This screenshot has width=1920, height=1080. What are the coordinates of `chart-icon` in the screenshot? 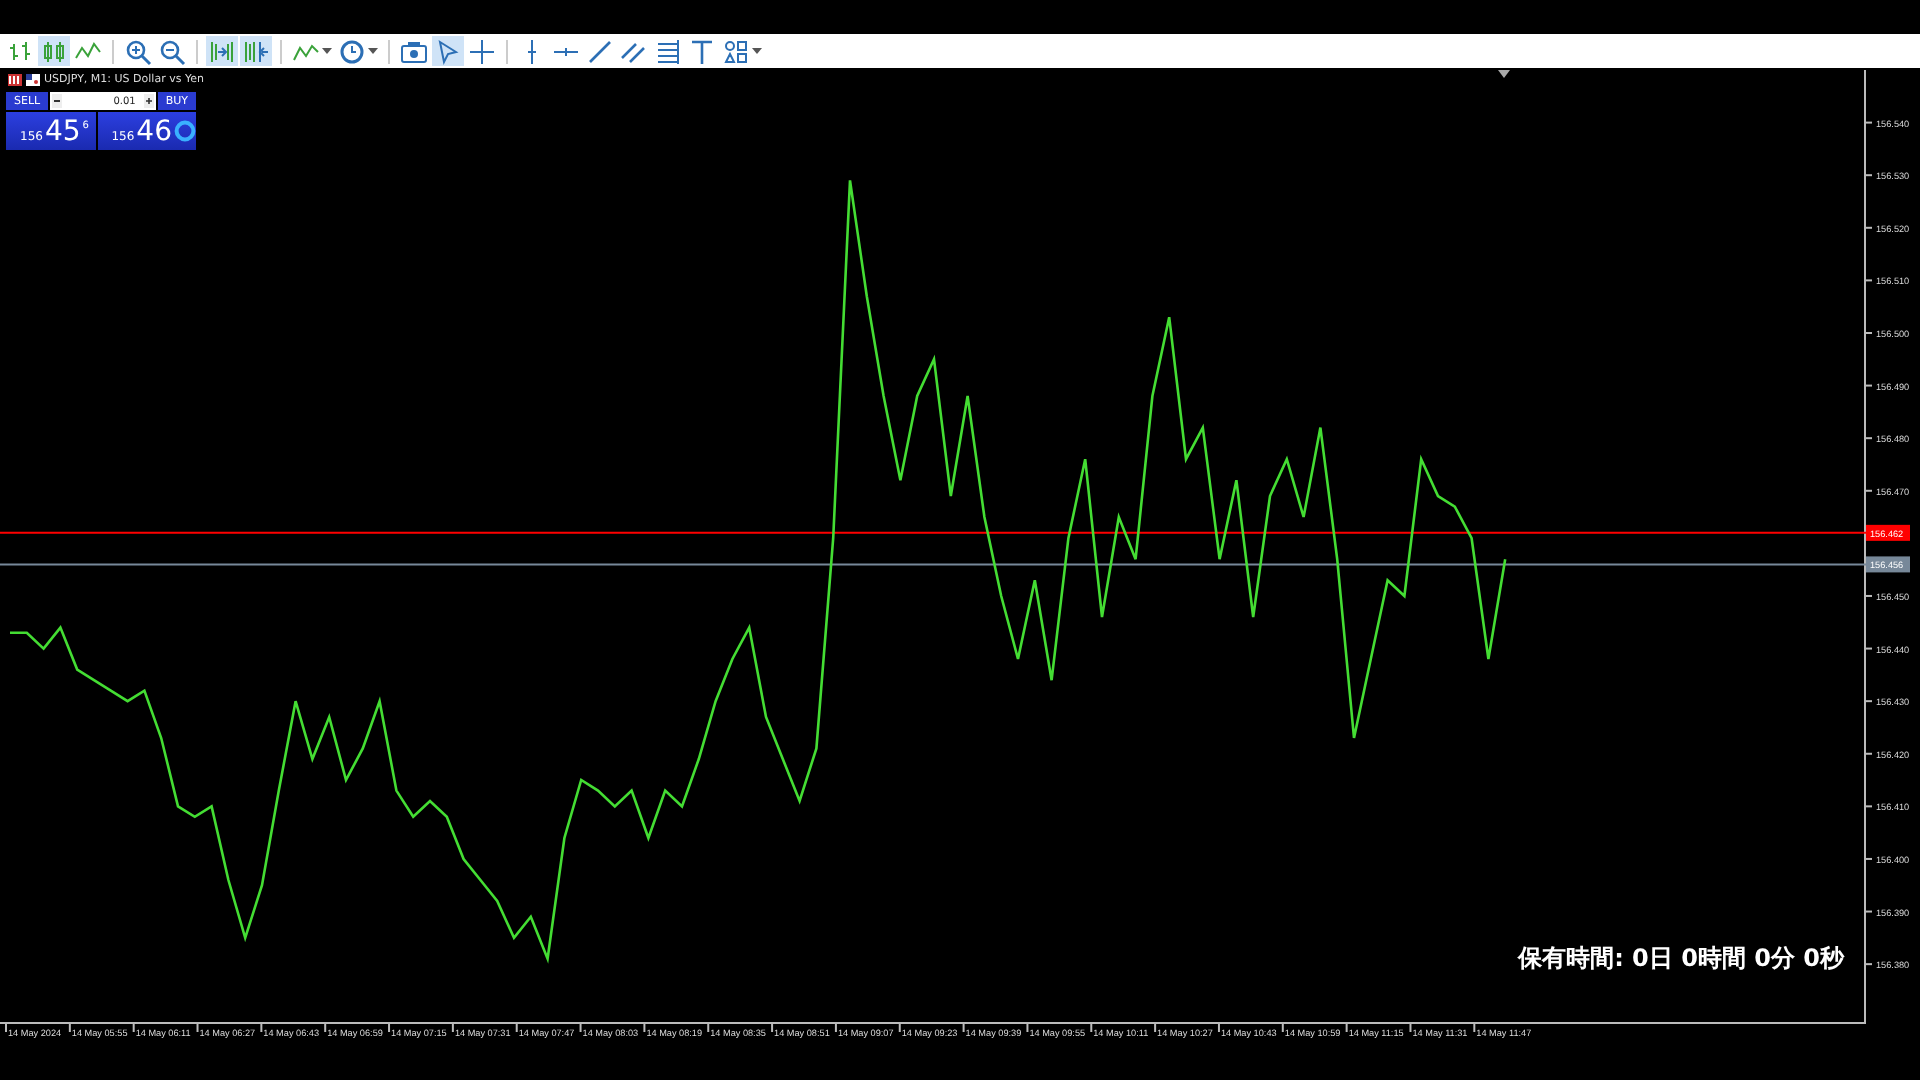 It's located at (15, 80).